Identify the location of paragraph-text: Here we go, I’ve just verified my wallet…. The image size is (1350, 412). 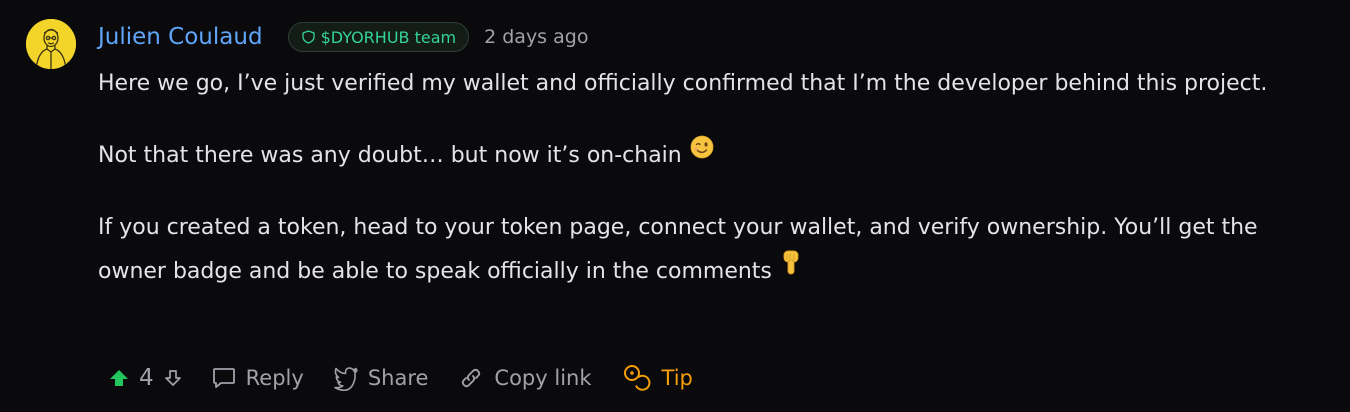
(683, 83).